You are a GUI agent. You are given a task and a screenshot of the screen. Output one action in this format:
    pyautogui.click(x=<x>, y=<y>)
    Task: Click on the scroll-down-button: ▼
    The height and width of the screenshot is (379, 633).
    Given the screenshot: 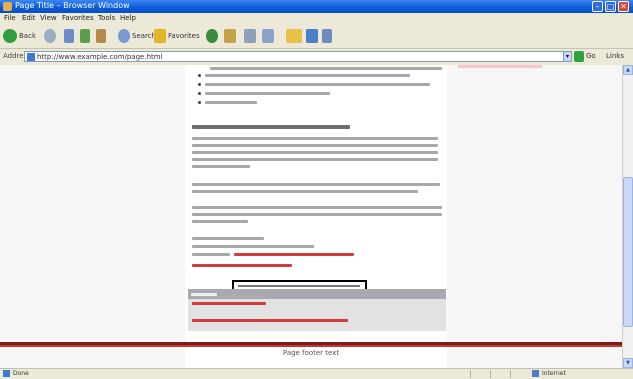 What is the action you would take?
    pyautogui.click(x=628, y=363)
    